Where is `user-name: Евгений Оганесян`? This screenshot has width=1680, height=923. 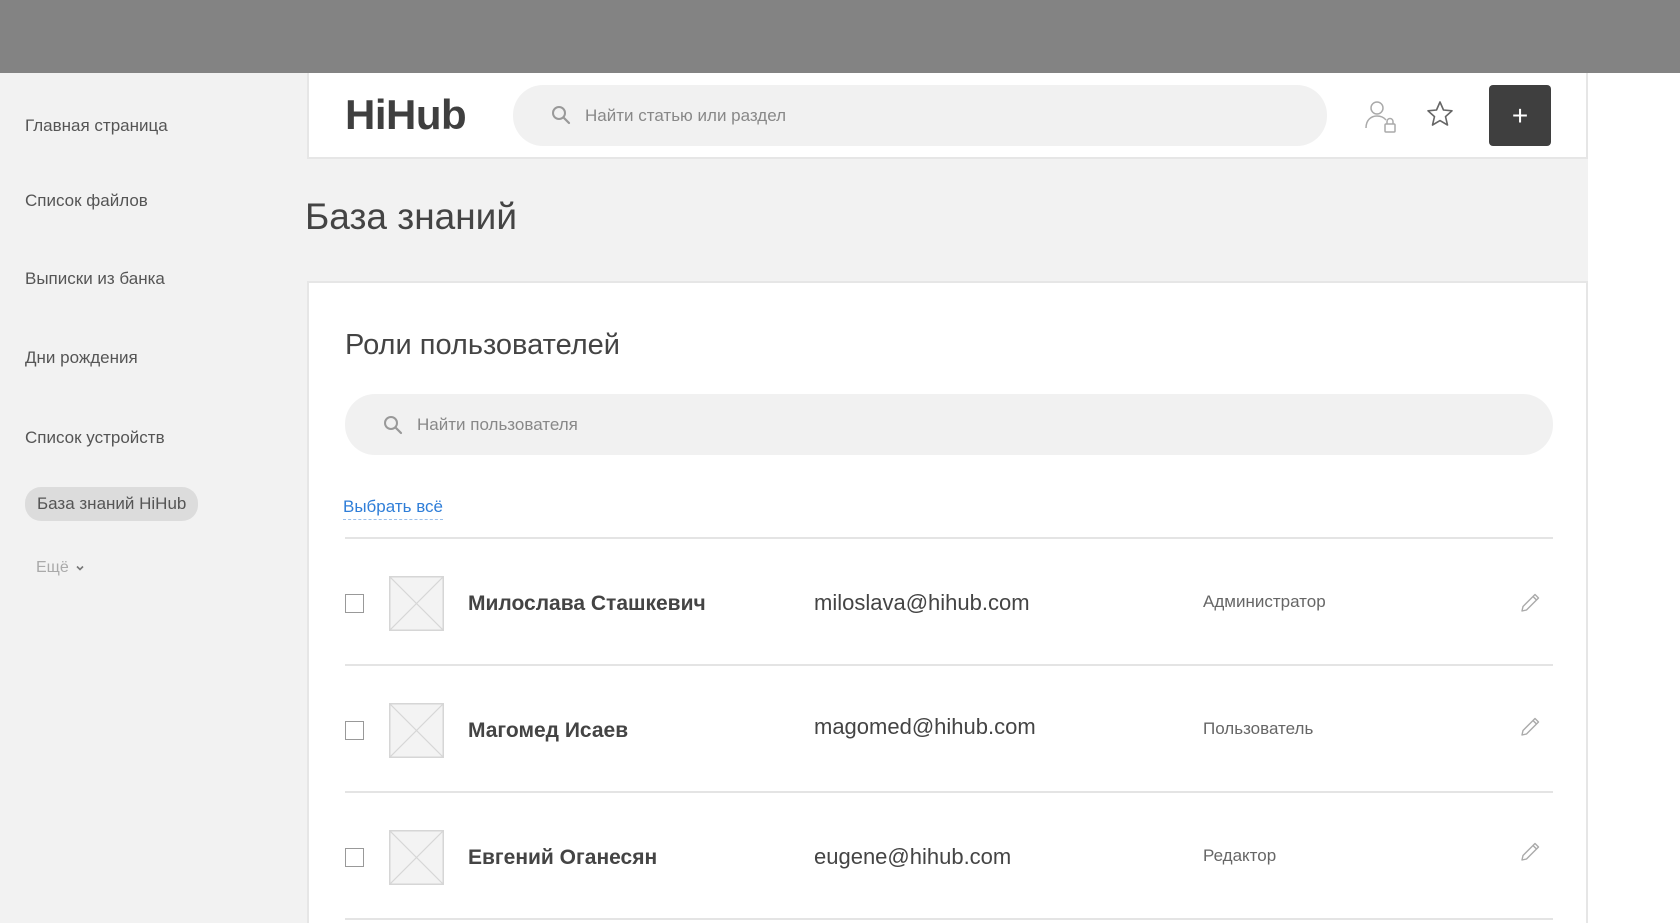
user-name: Евгений Оганесян is located at coordinates (562, 858).